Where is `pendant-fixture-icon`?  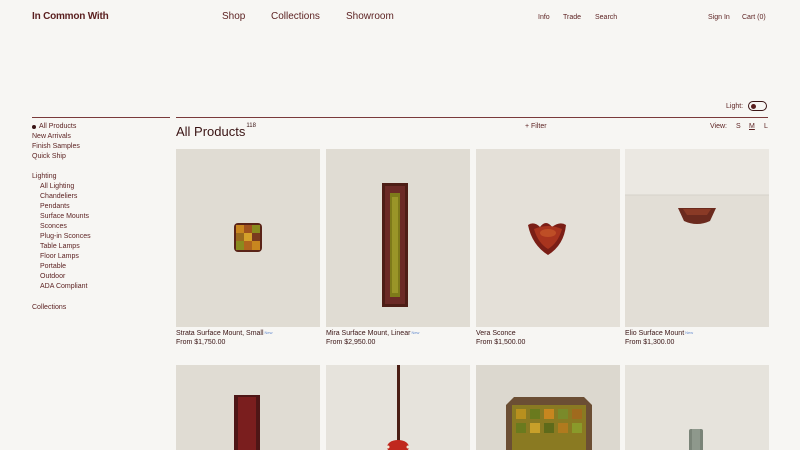
pendant-fixture-icon is located at coordinates (398, 407).